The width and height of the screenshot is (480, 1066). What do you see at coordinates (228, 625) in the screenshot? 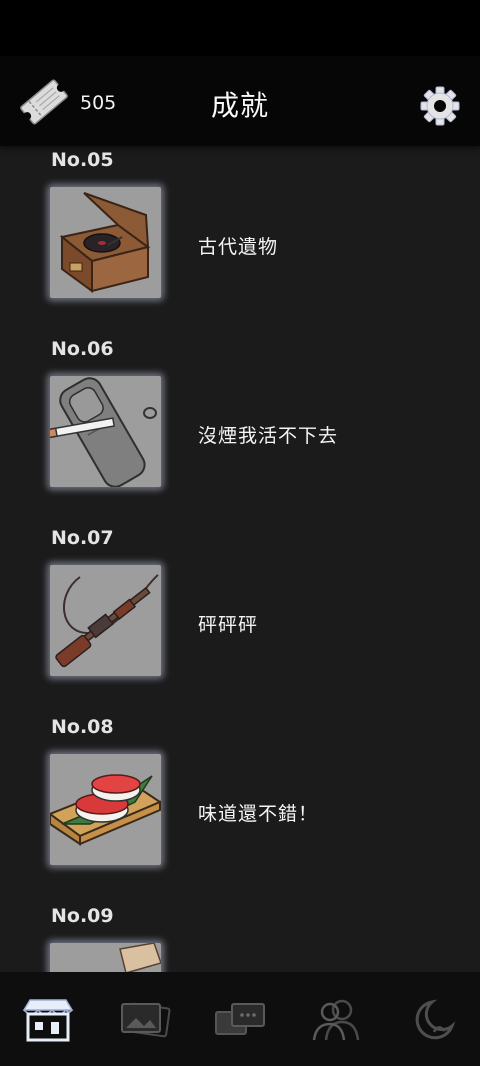
I see `achievement-title: 砰砰砰` at bounding box center [228, 625].